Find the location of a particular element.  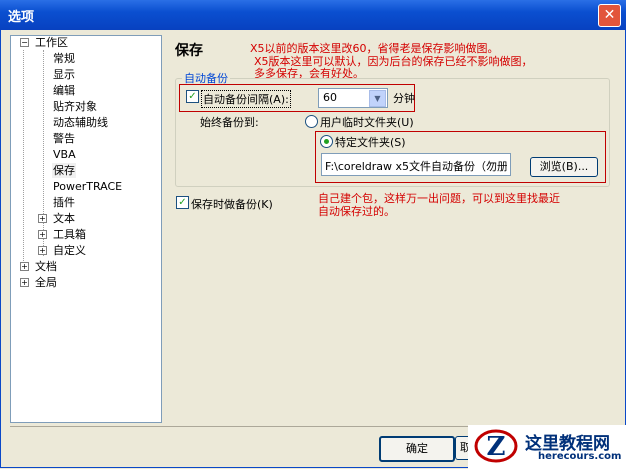

chevron-down-icon: ▼ is located at coordinates (377, 98).